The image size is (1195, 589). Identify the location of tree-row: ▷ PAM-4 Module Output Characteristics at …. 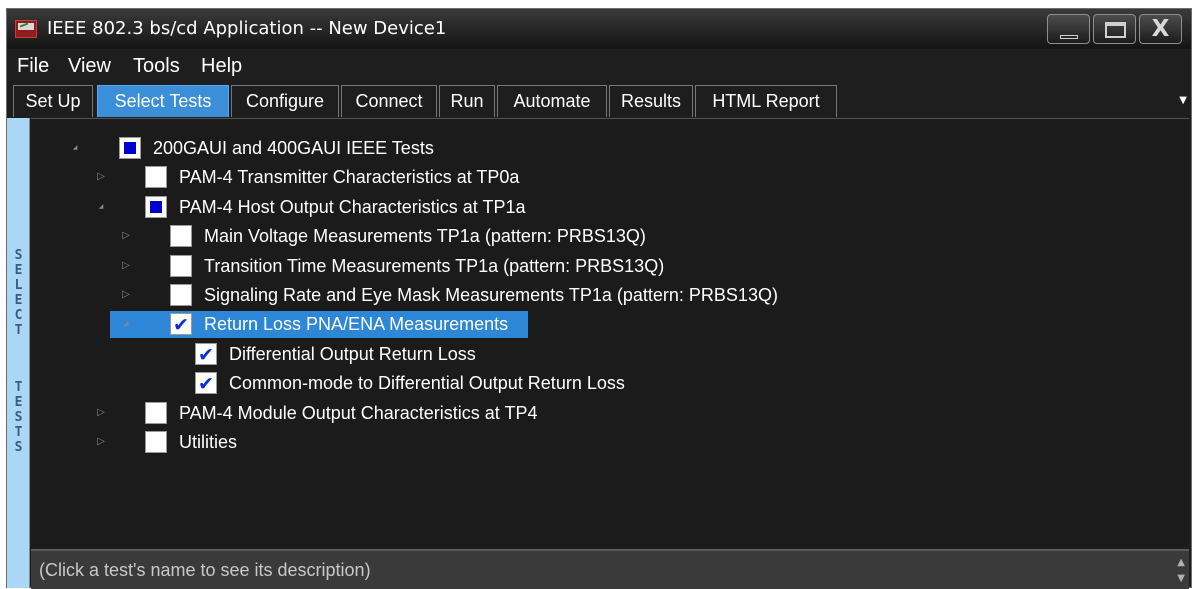
(610, 413).